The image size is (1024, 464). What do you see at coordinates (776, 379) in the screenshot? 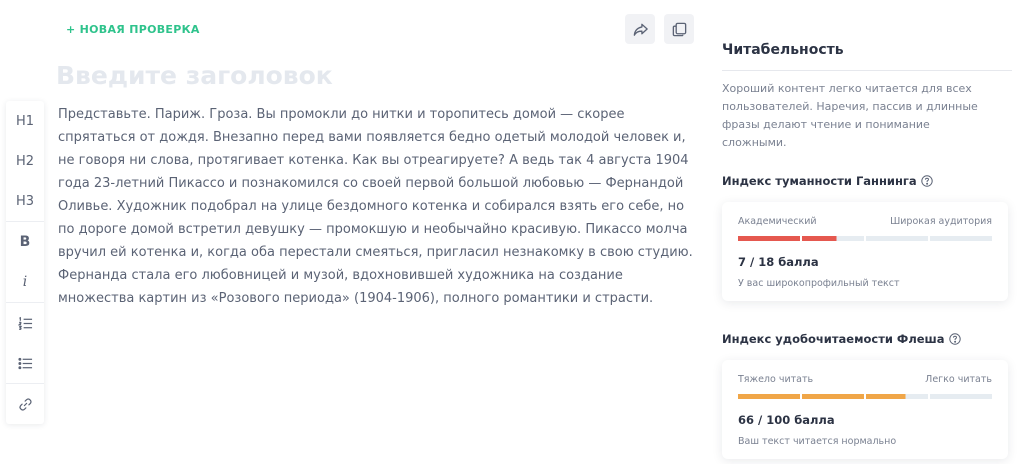
I see `flesch-left-label: Тяжело читать` at bounding box center [776, 379].